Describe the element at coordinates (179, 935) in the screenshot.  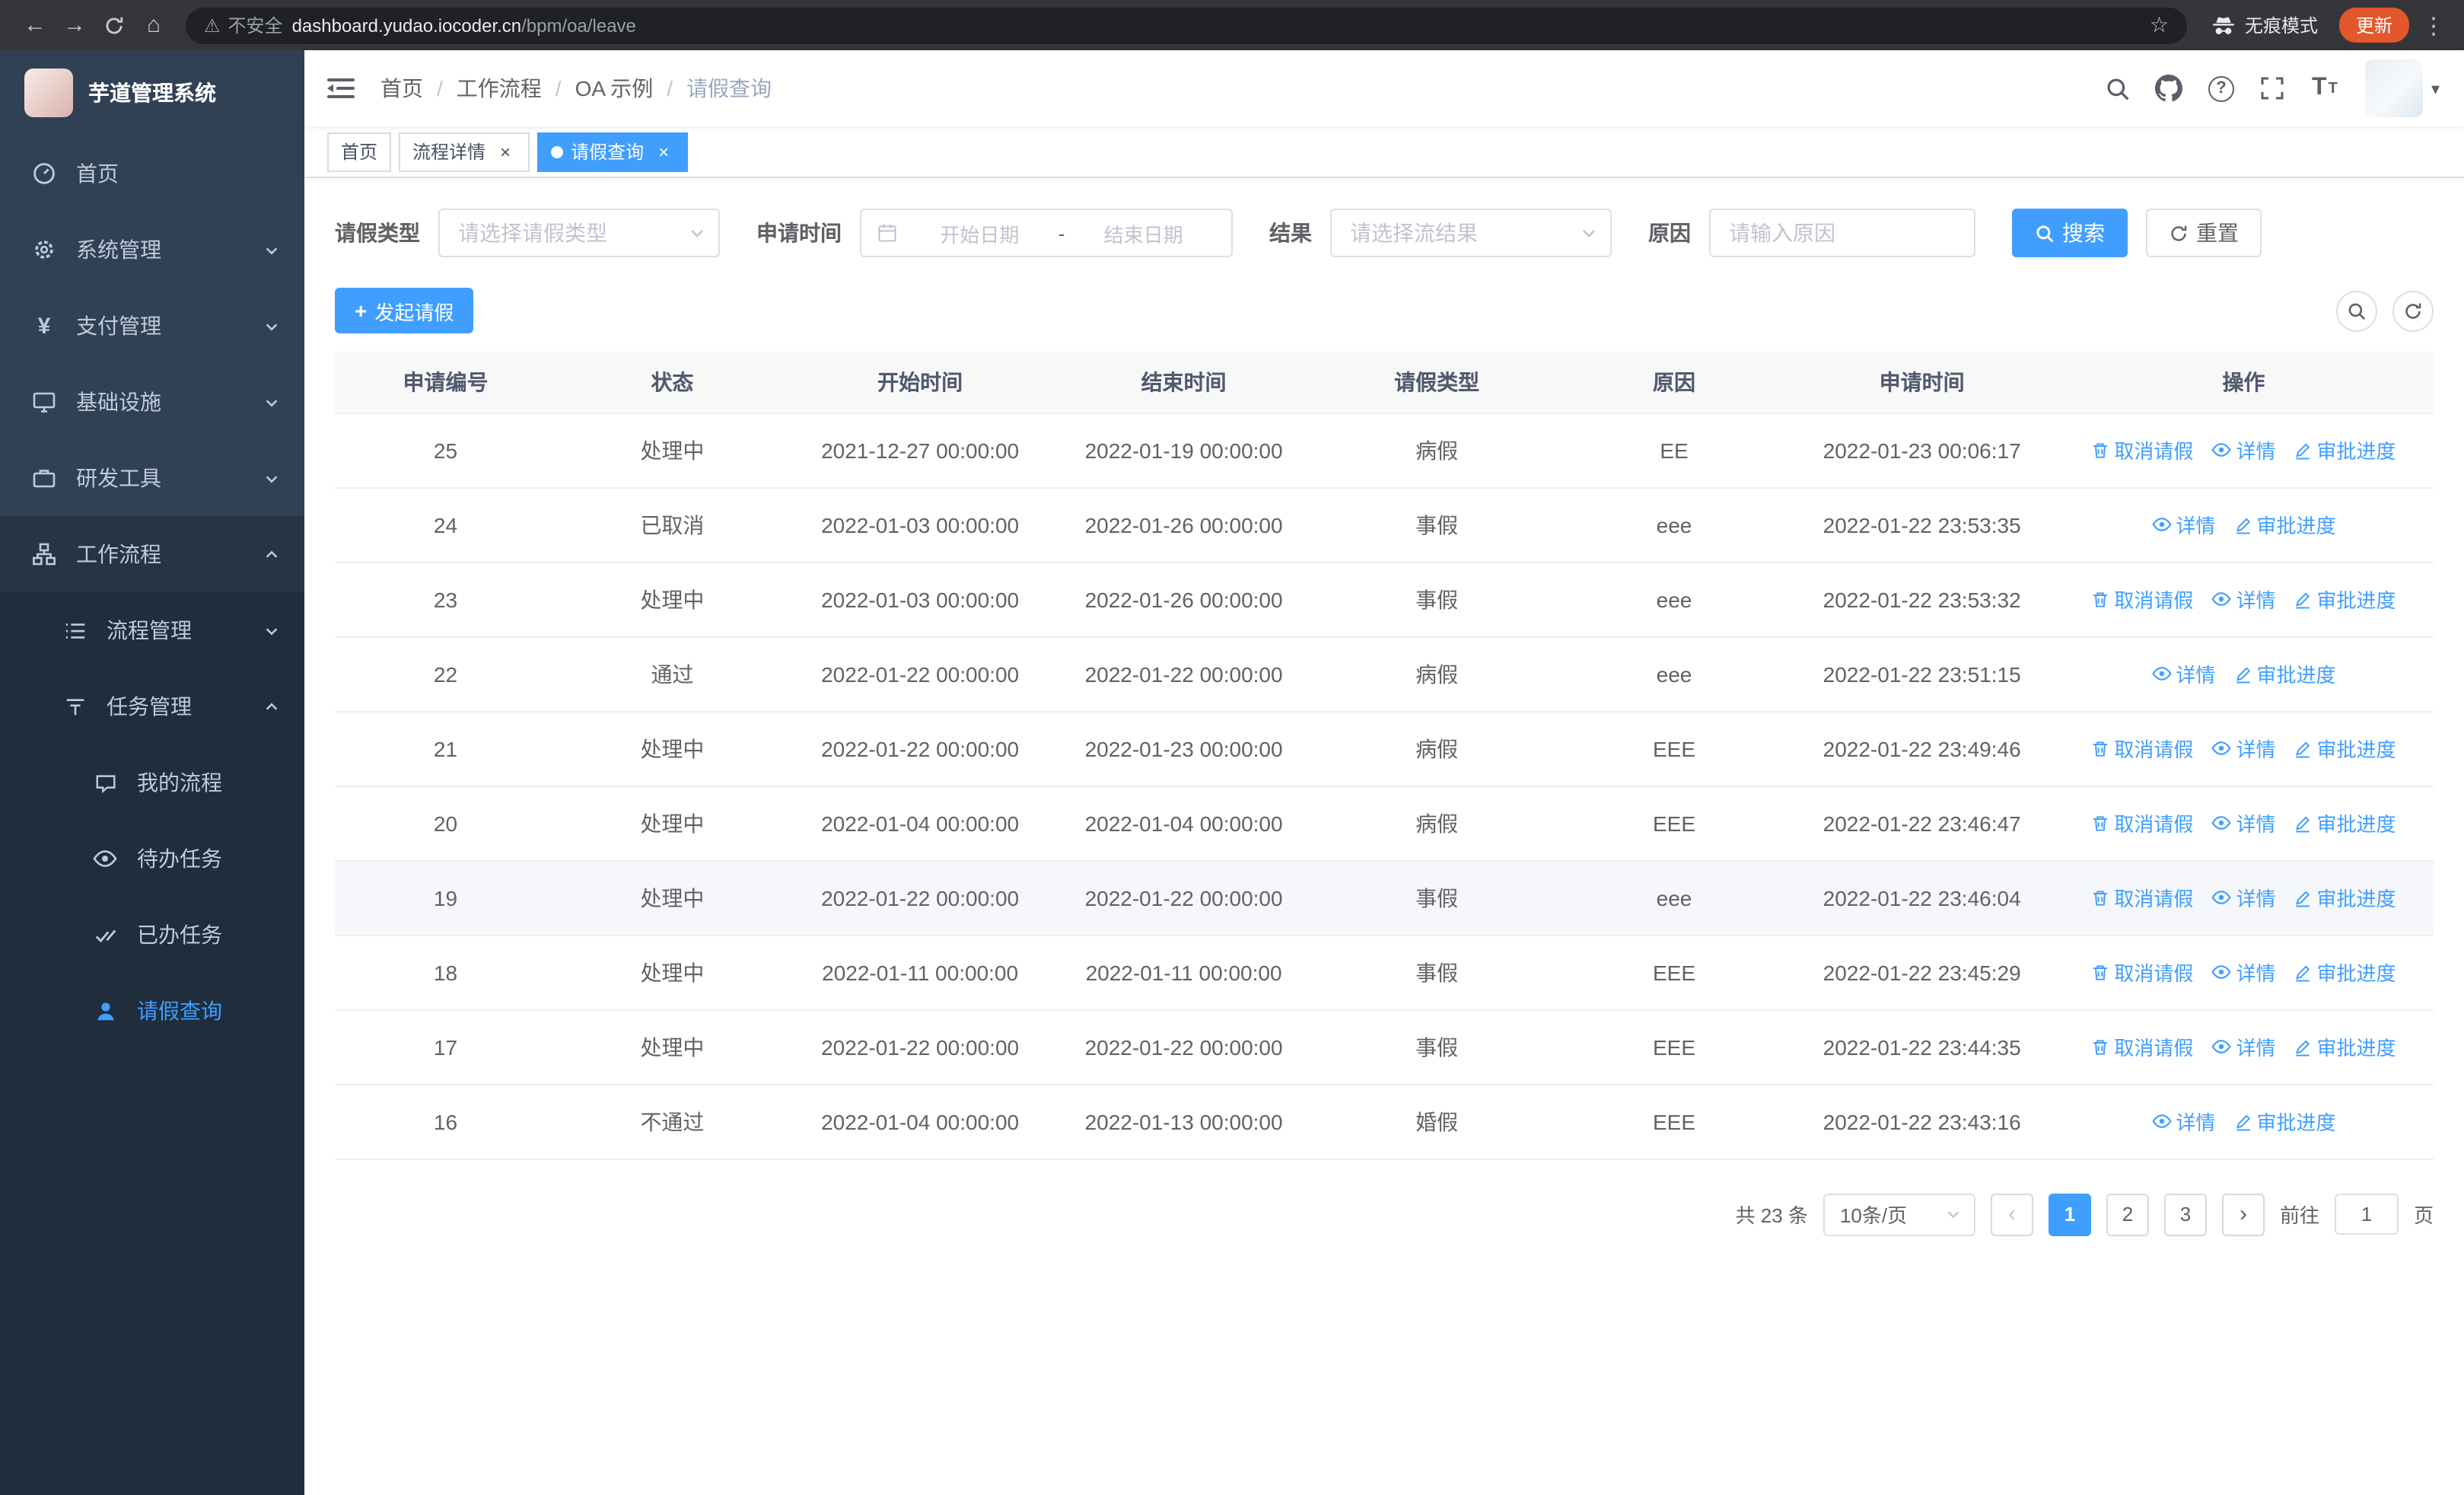
I see `sidebar-item-label: 已办任务` at that location.